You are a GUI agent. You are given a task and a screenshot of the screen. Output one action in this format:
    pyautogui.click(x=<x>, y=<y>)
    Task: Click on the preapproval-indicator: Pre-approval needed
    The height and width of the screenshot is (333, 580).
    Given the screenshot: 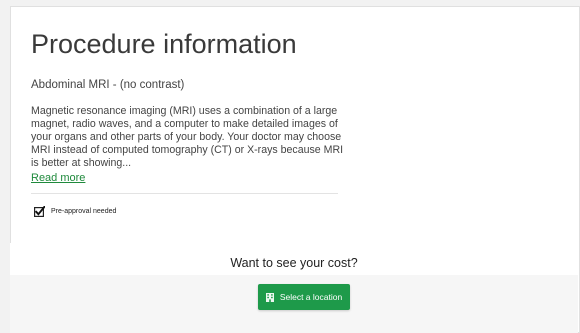 What is the action you would take?
    pyautogui.click(x=75, y=211)
    